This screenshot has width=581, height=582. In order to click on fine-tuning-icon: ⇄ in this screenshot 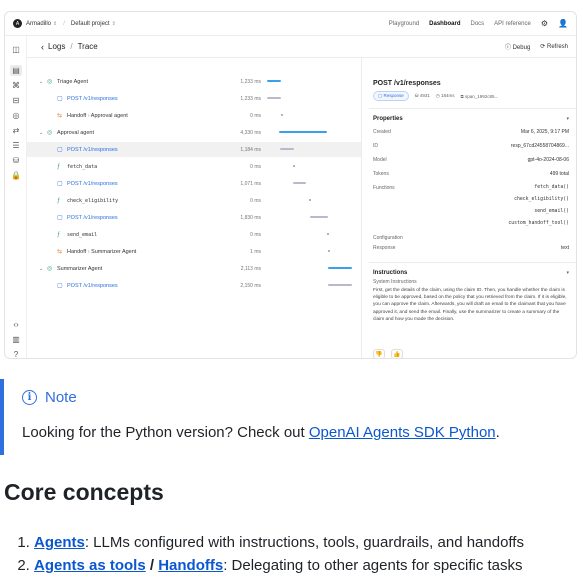, I will do `click(16, 130)`.